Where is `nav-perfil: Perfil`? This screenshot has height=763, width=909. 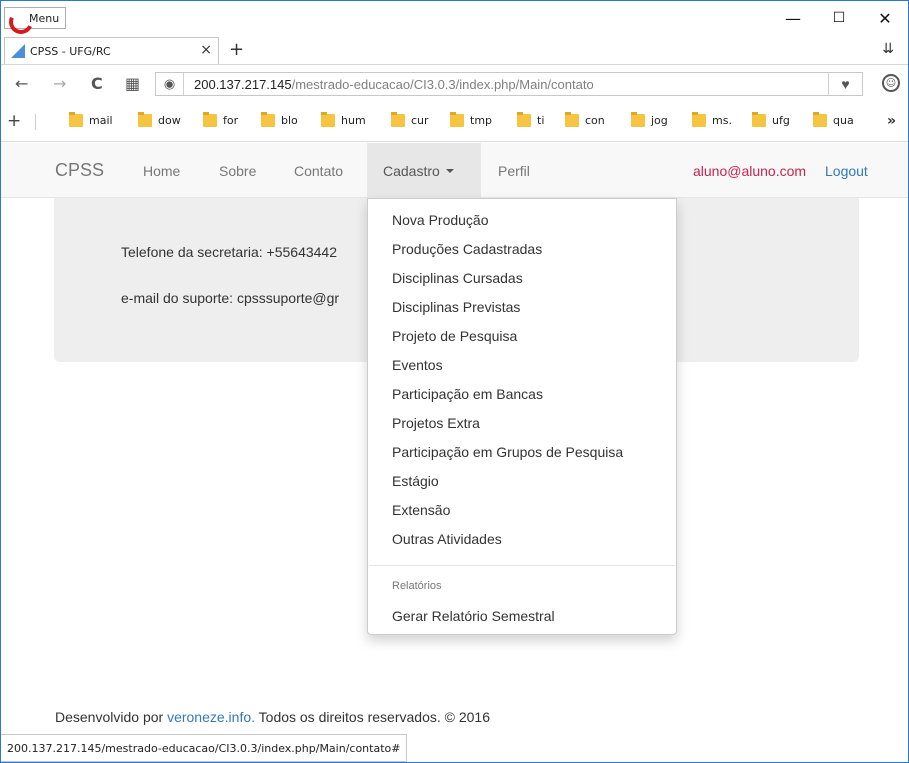
nav-perfil: Perfil is located at coordinates (514, 171).